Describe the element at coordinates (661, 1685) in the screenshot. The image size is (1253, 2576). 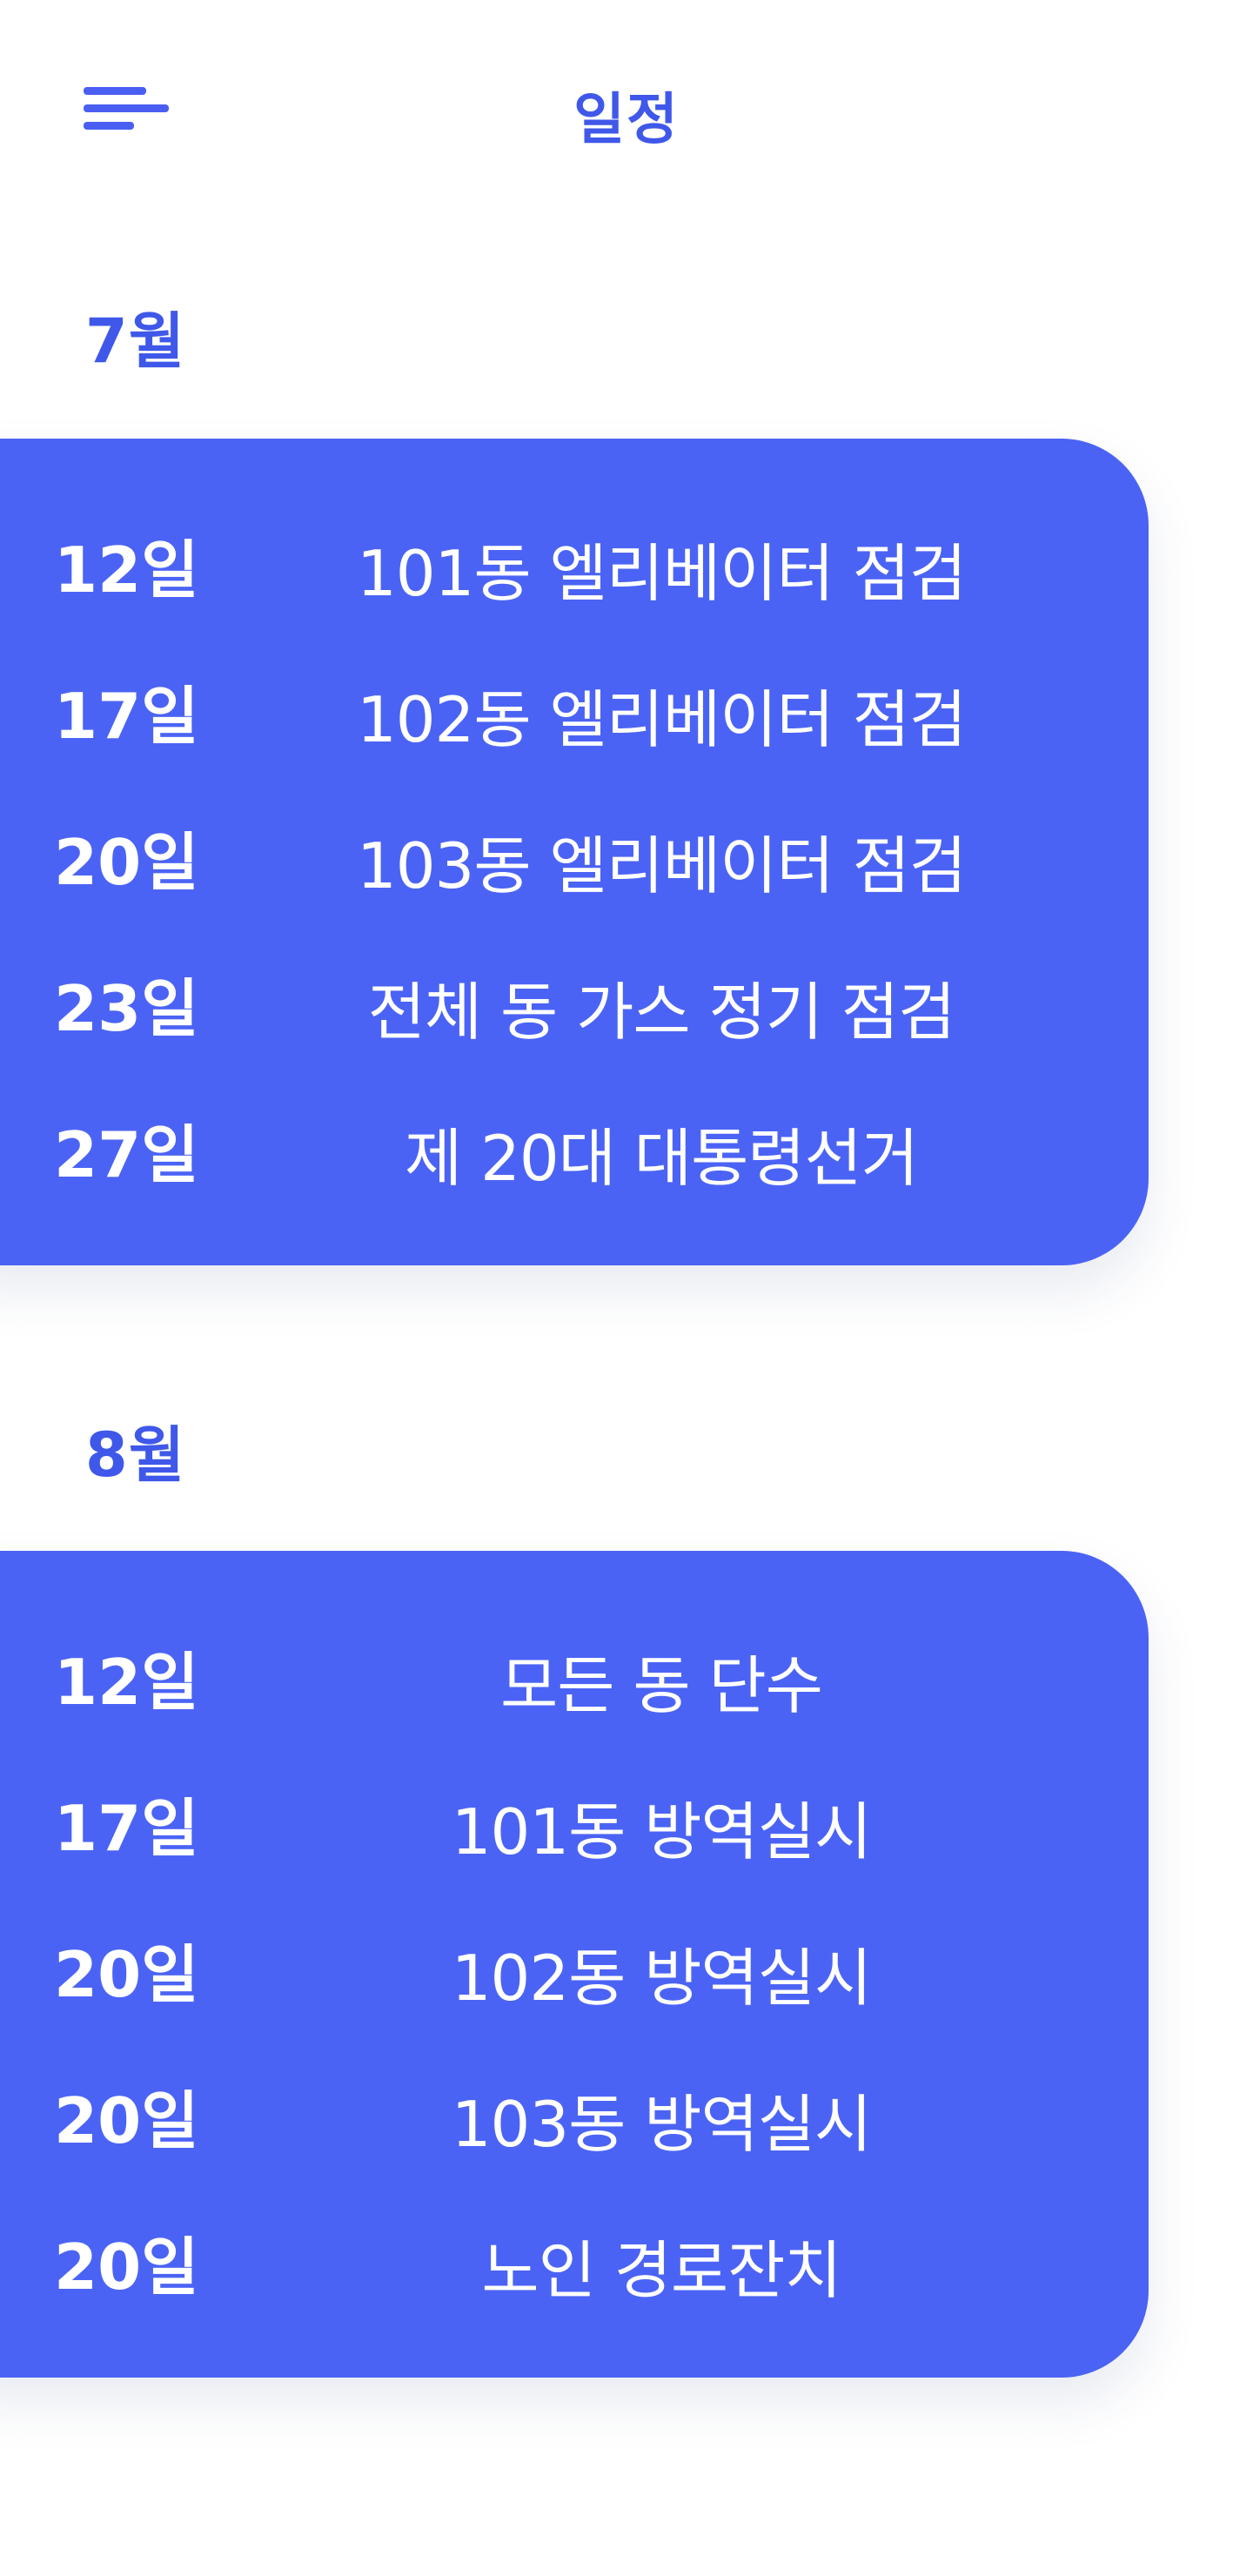
I see `event-title: 모든 동 단수` at that location.